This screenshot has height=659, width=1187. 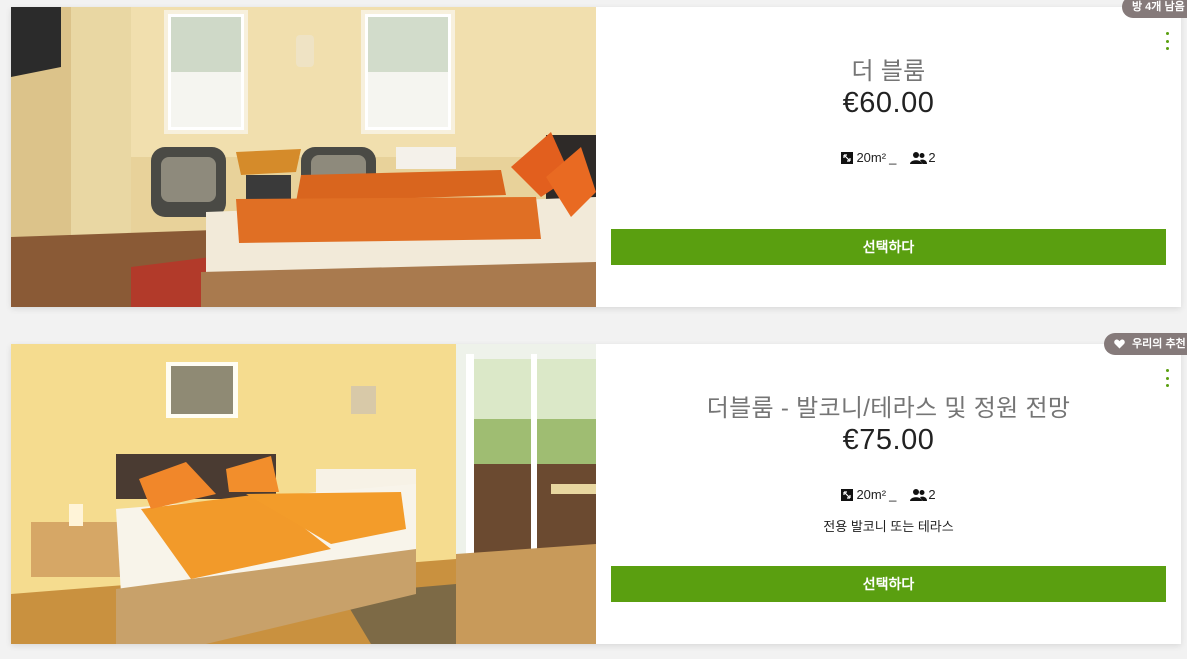 I want to click on rooms-left-badge: 방 4개 남음, so click(x=1154, y=9).